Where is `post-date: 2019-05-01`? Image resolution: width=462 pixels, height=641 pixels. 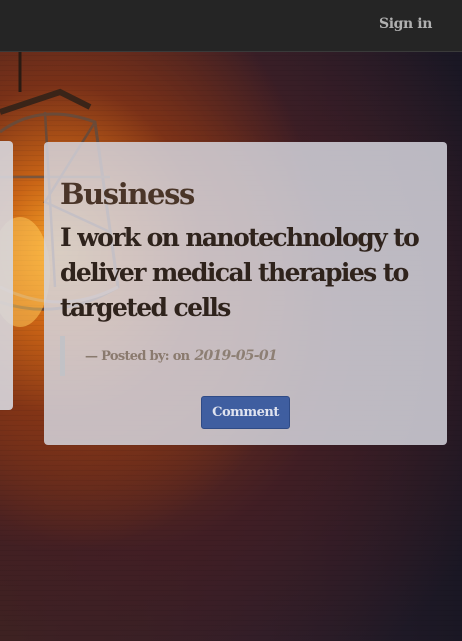 post-date: 2019-05-01 is located at coordinates (235, 356).